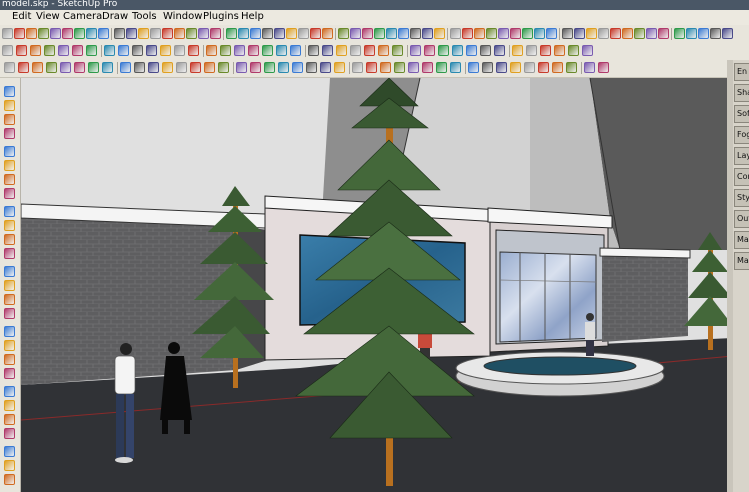  I want to click on axes-tool-icon, so click(167, 67).